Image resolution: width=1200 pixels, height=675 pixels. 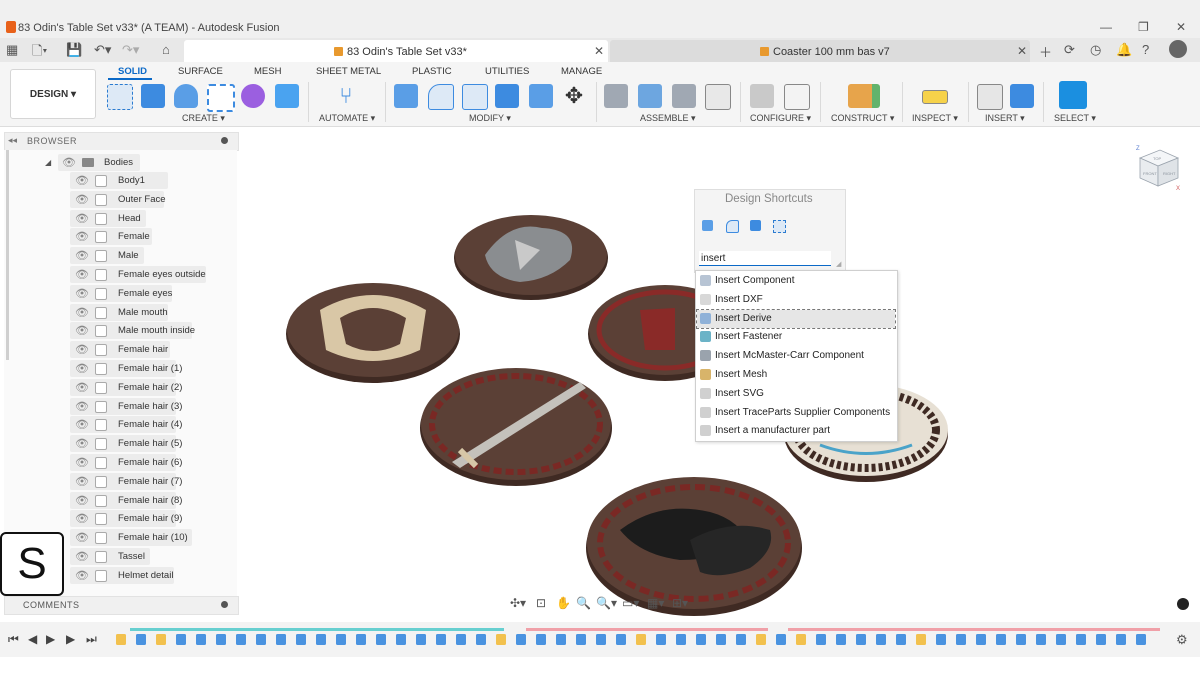 I want to click on step-back-icon: ◀, so click(x=32, y=639).